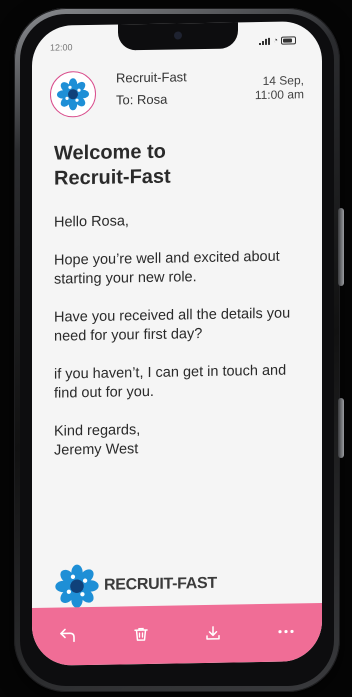 The image size is (352, 697). I want to click on recruit-fast-logo-icon, so click(73, 94).